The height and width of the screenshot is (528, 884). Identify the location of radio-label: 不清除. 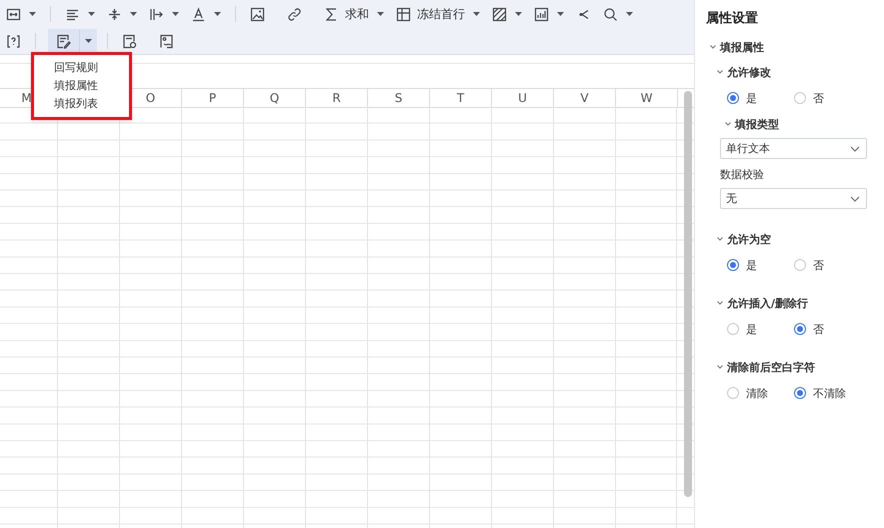
(829, 393).